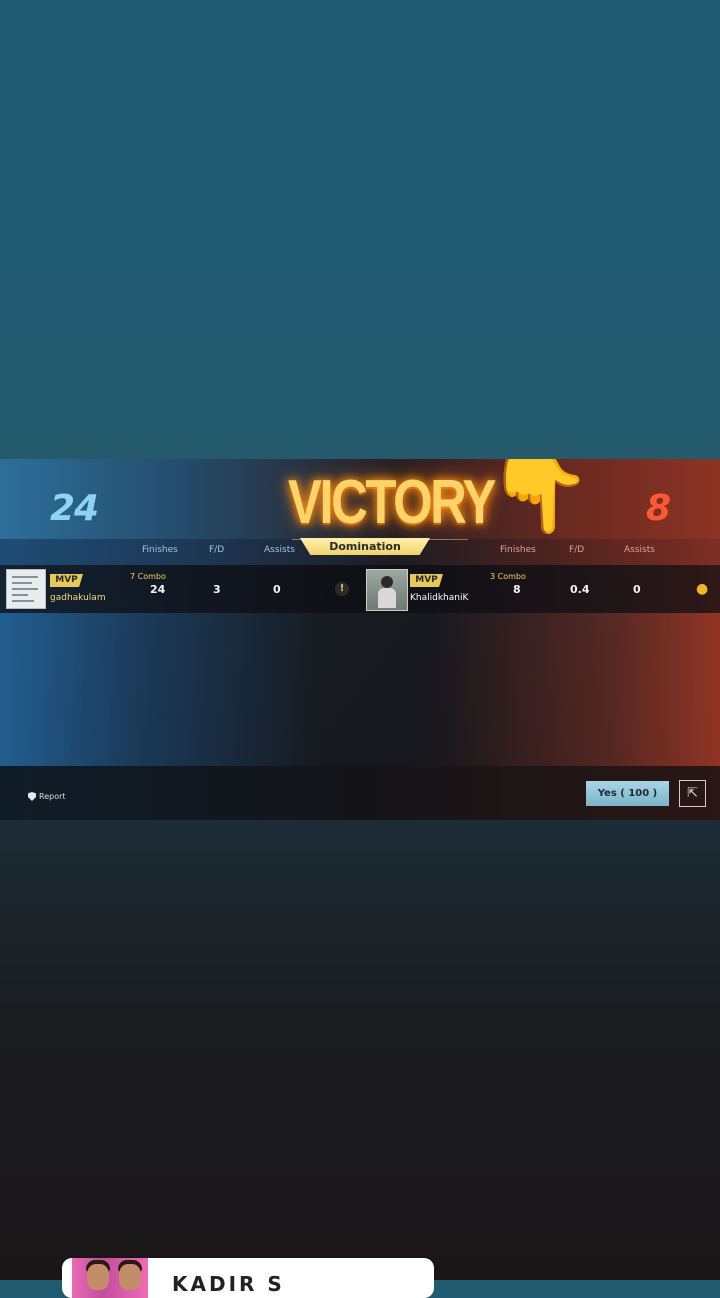 The image size is (720, 1298). What do you see at coordinates (52, 796) in the screenshot?
I see `report-label: Report` at bounding box center [52, 796].